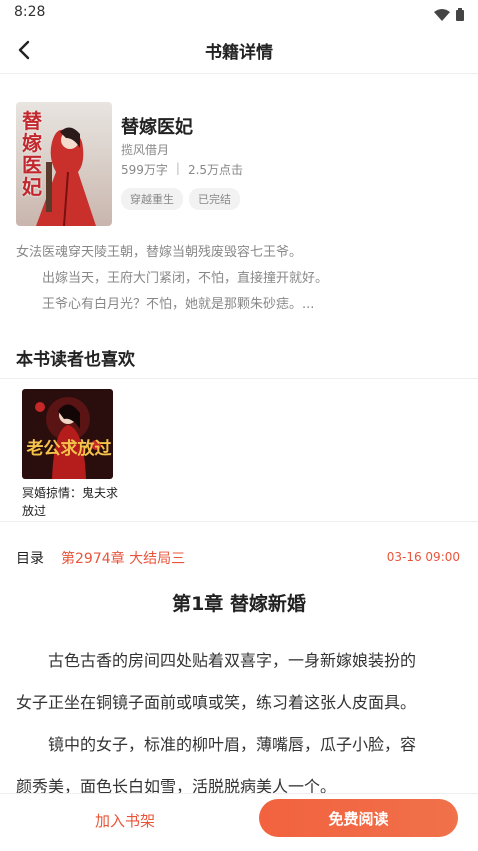 The height and width of the screenshot is (851, 478). Describe the element at coordinates (123, 558) in the screenshot. I see `latest-chapter-link: 第2974章 大结局三` at that location.